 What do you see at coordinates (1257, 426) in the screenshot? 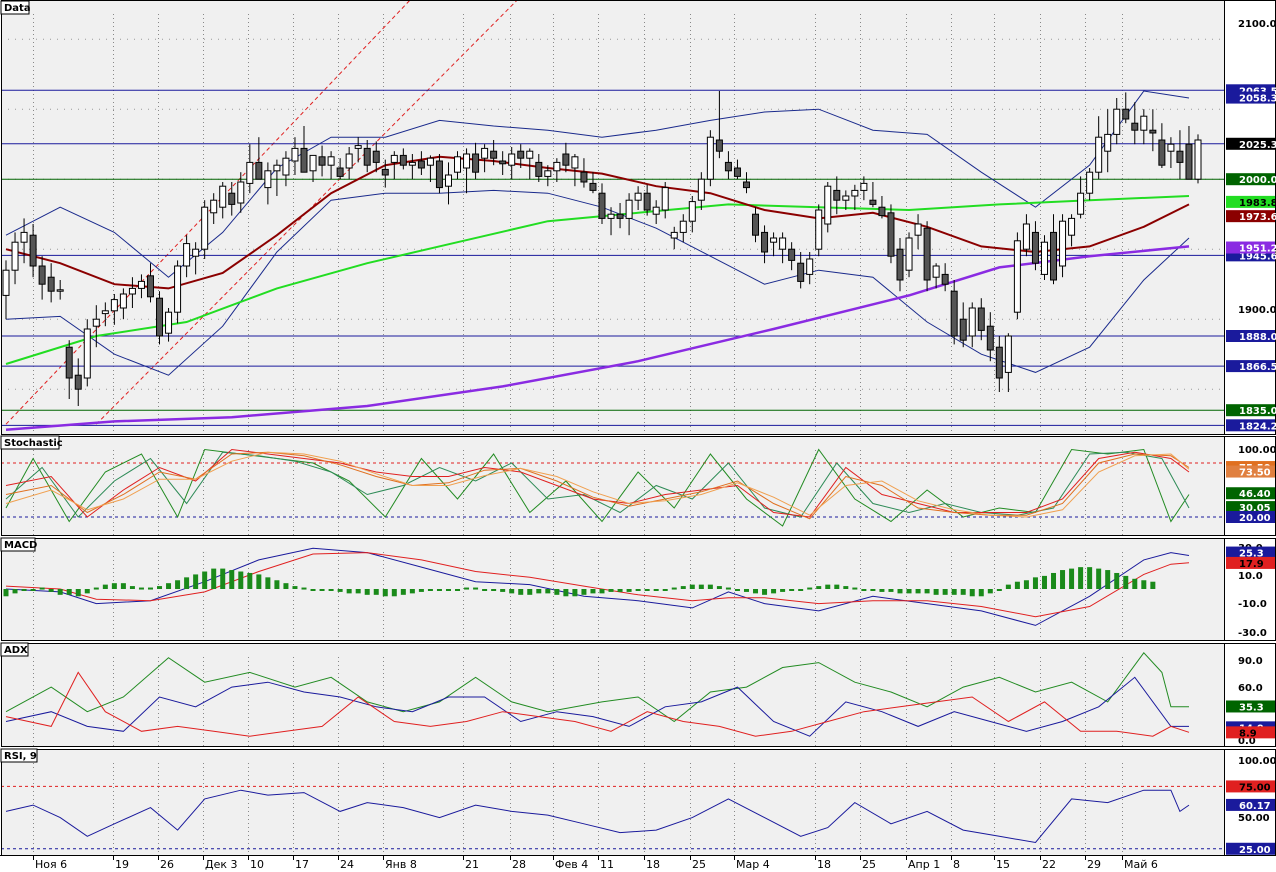
I see `price-tag-1824.2: 1824.2` at bounding box center [1257, 426].